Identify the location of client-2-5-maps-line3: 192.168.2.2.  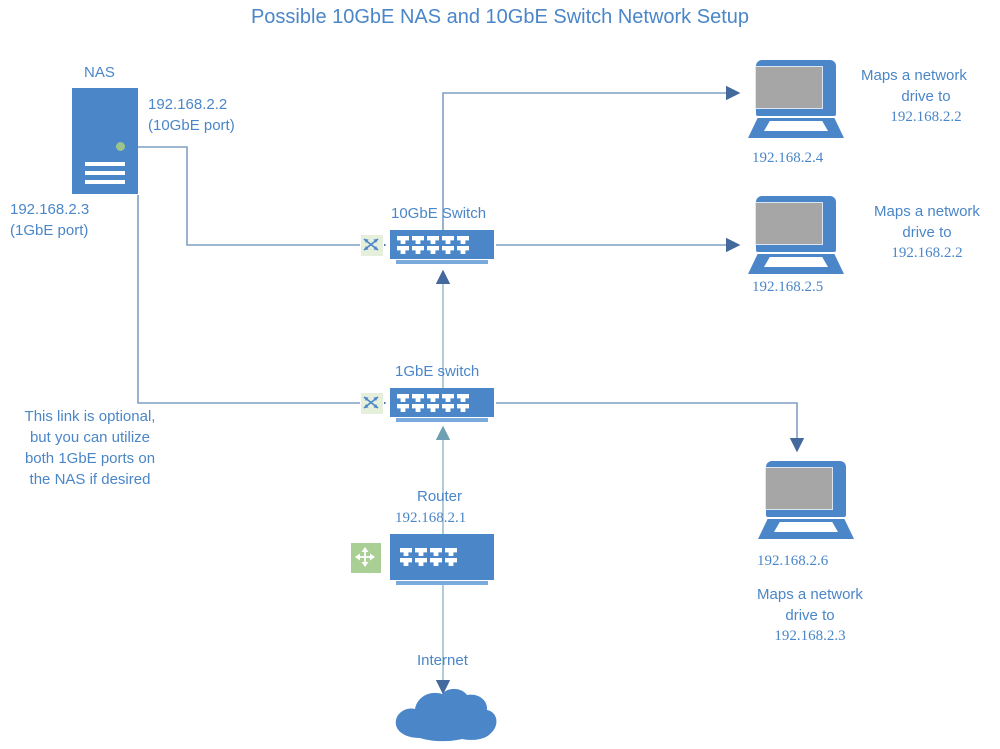
(927, 253).